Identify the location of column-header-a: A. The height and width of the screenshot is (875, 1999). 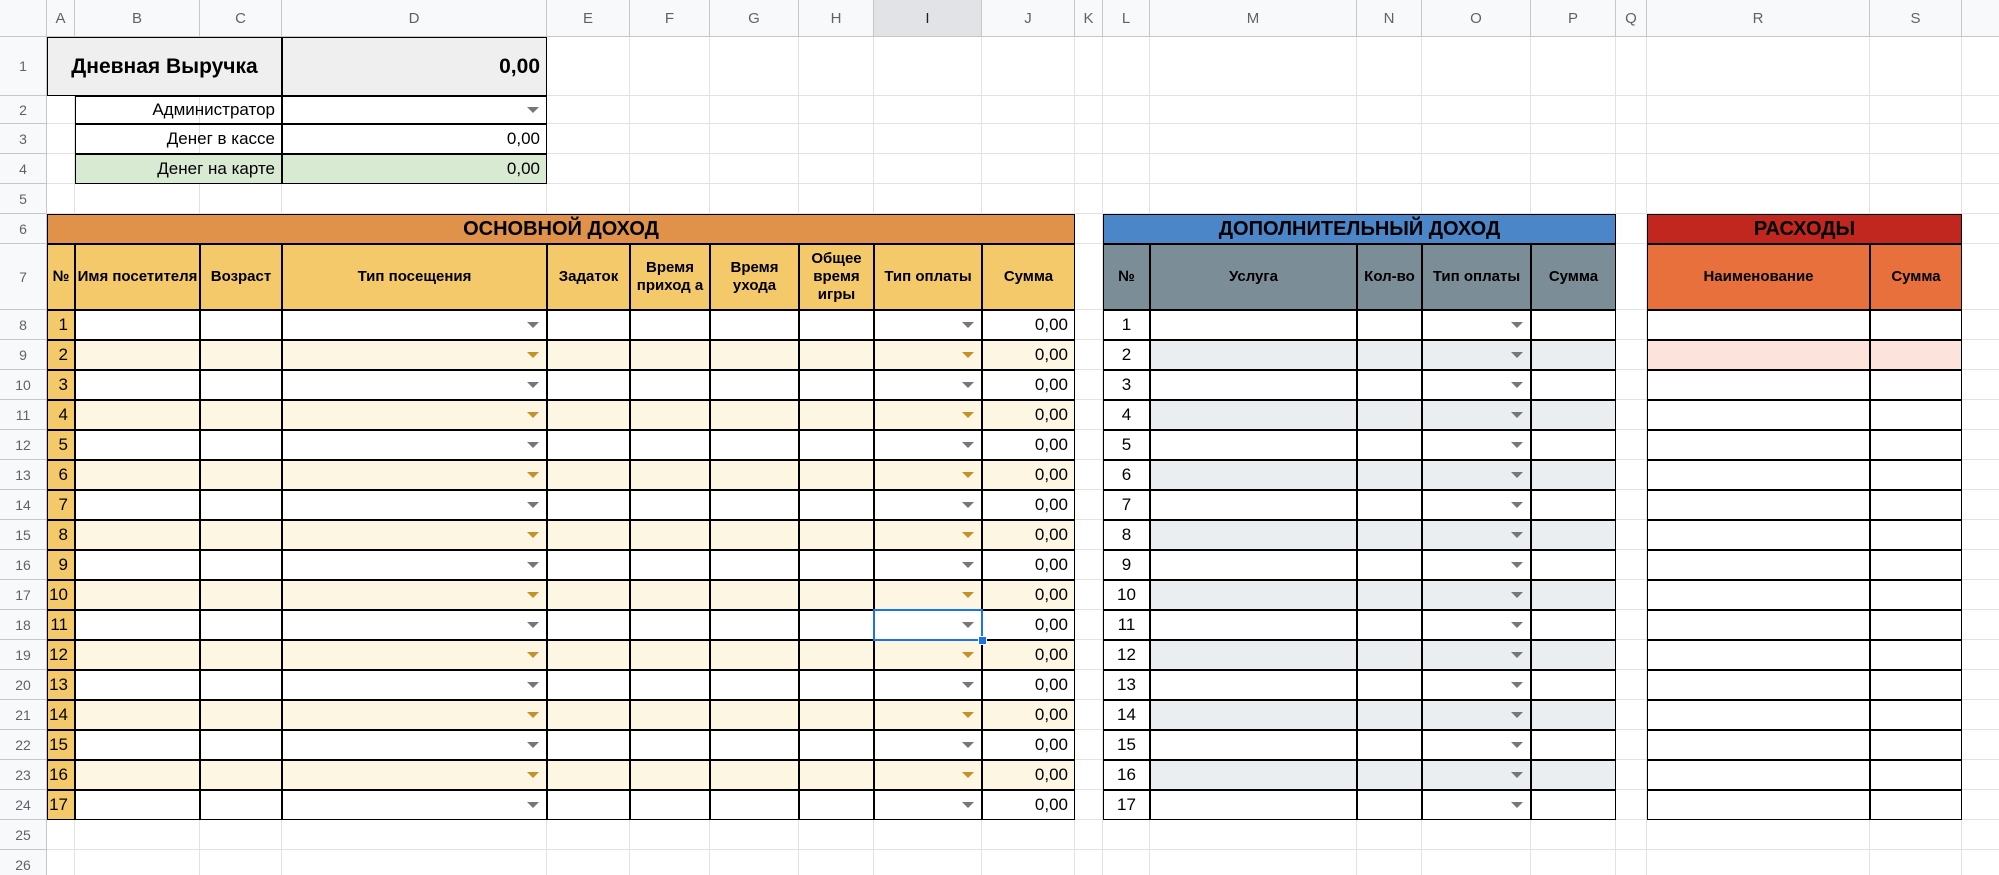
(61, 18).